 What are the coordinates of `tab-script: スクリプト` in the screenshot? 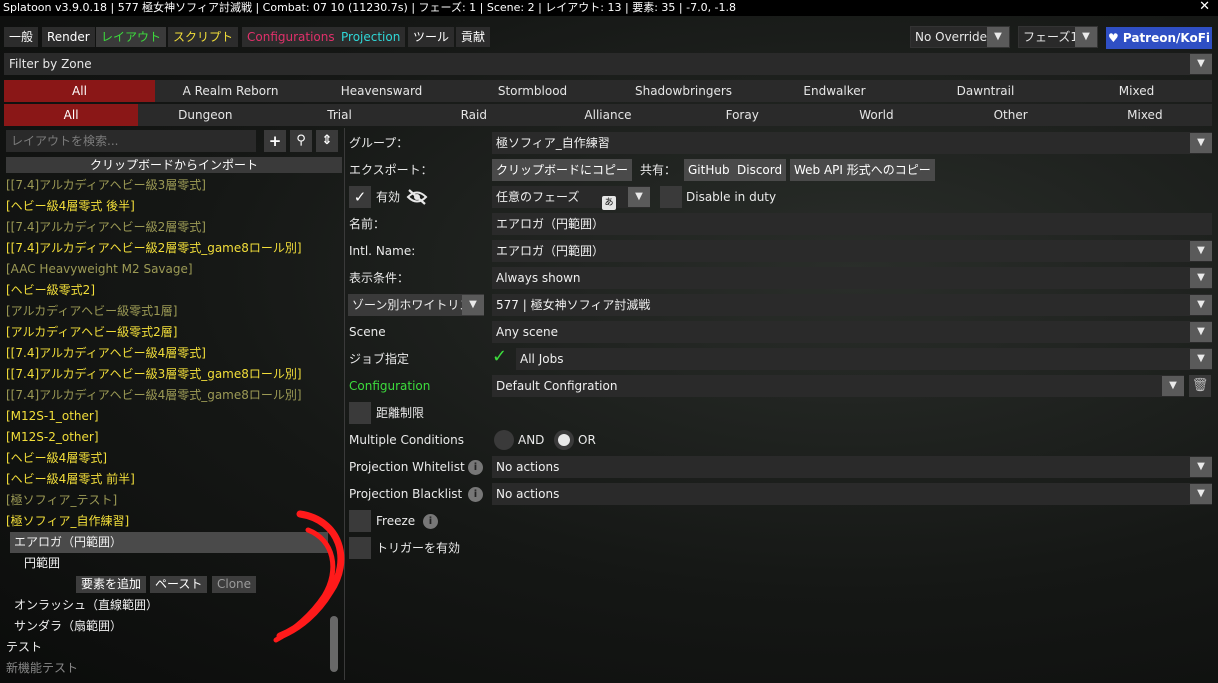 It's located at (203, 37).